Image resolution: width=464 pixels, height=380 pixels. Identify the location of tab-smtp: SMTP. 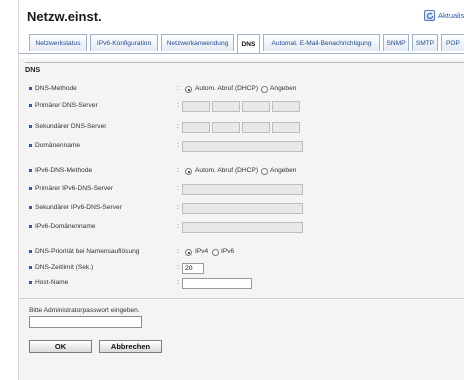
(425, 42).